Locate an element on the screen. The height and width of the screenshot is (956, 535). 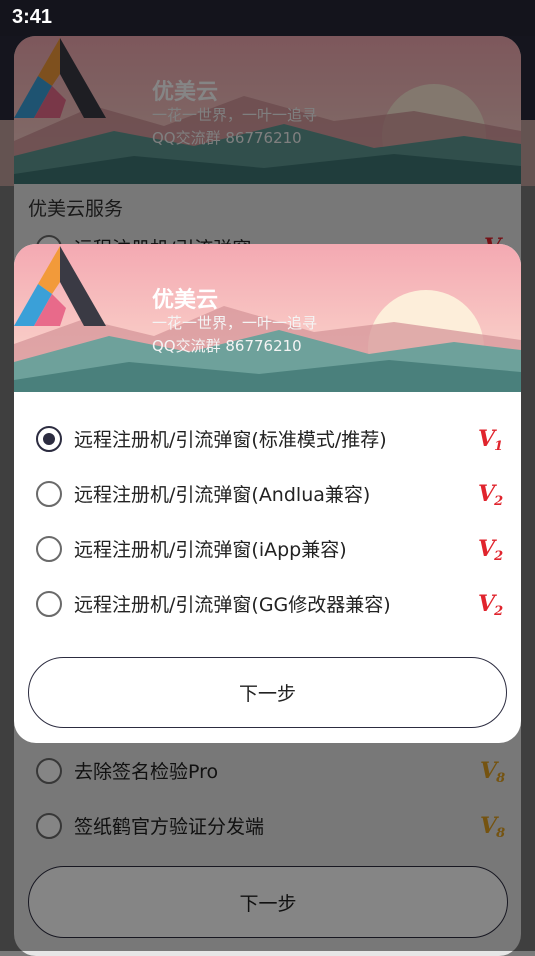
brand-title: 优美云 is located at coordinates (185, 300).